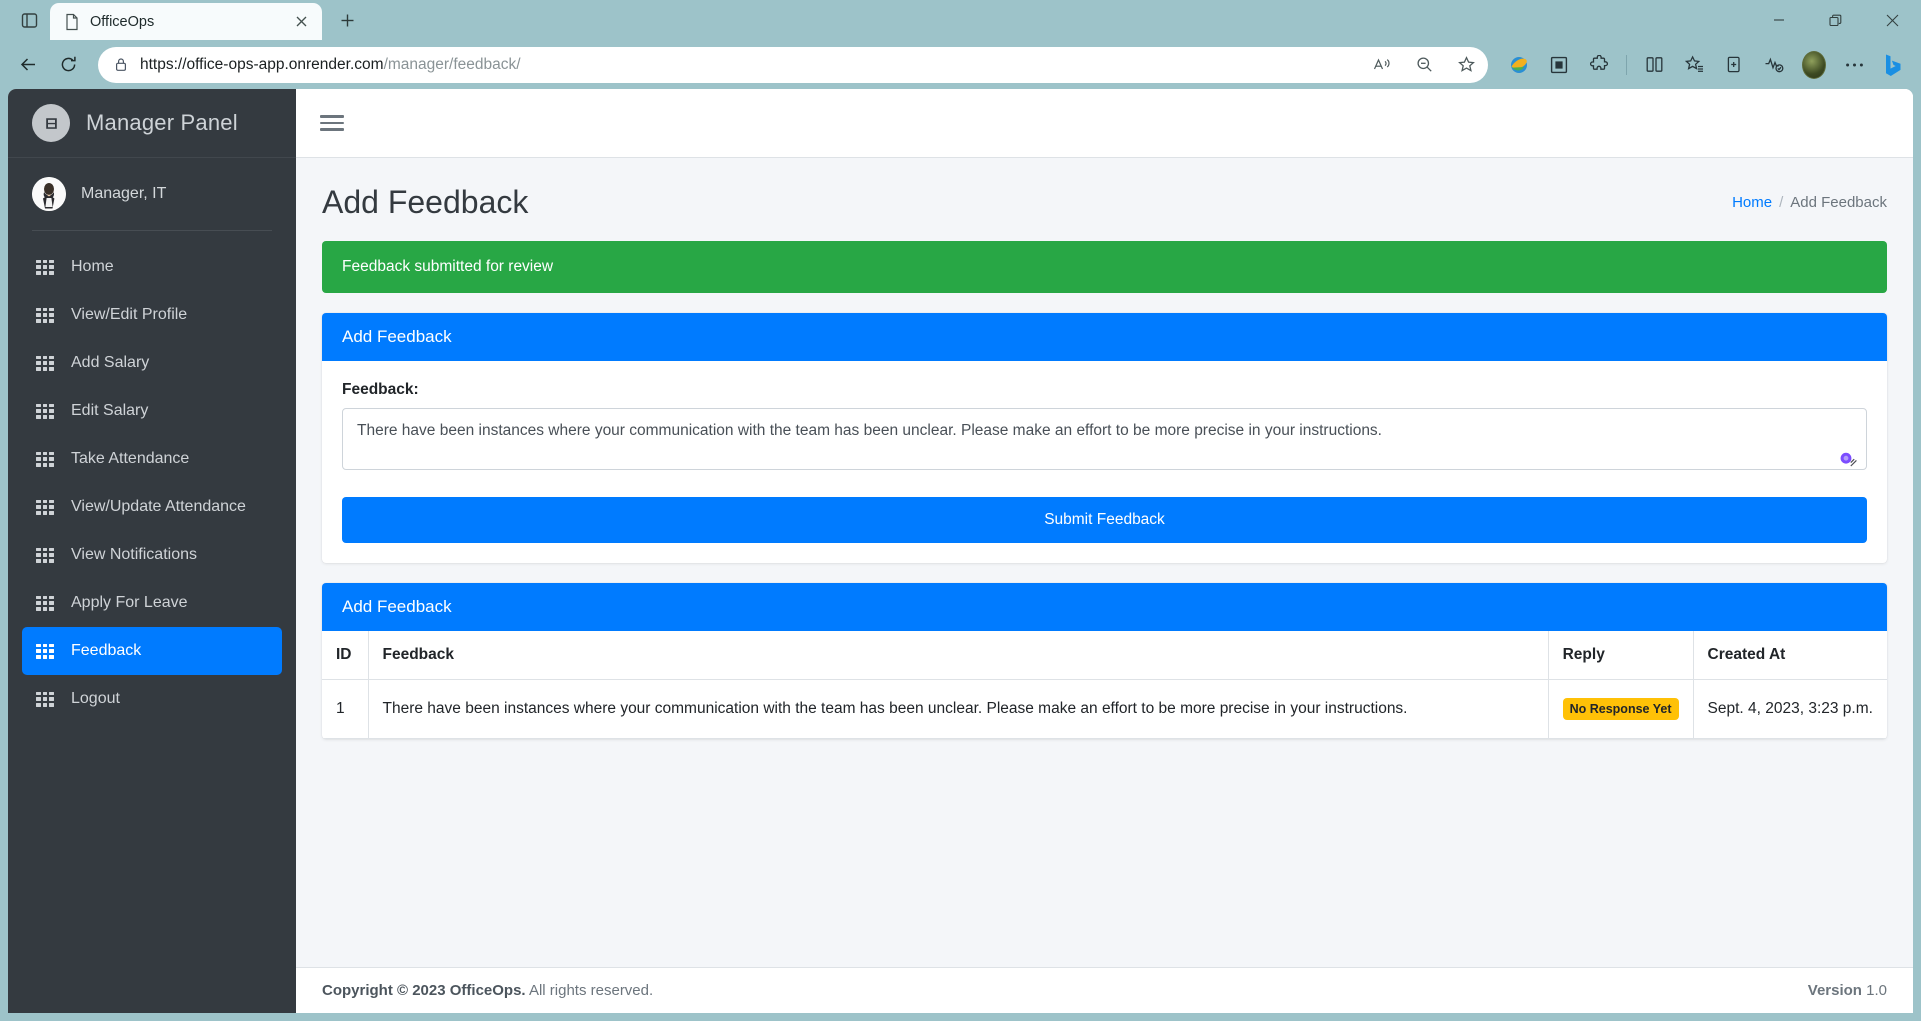  I want to click on tab-title: OfficeOps, so click(122, 21).